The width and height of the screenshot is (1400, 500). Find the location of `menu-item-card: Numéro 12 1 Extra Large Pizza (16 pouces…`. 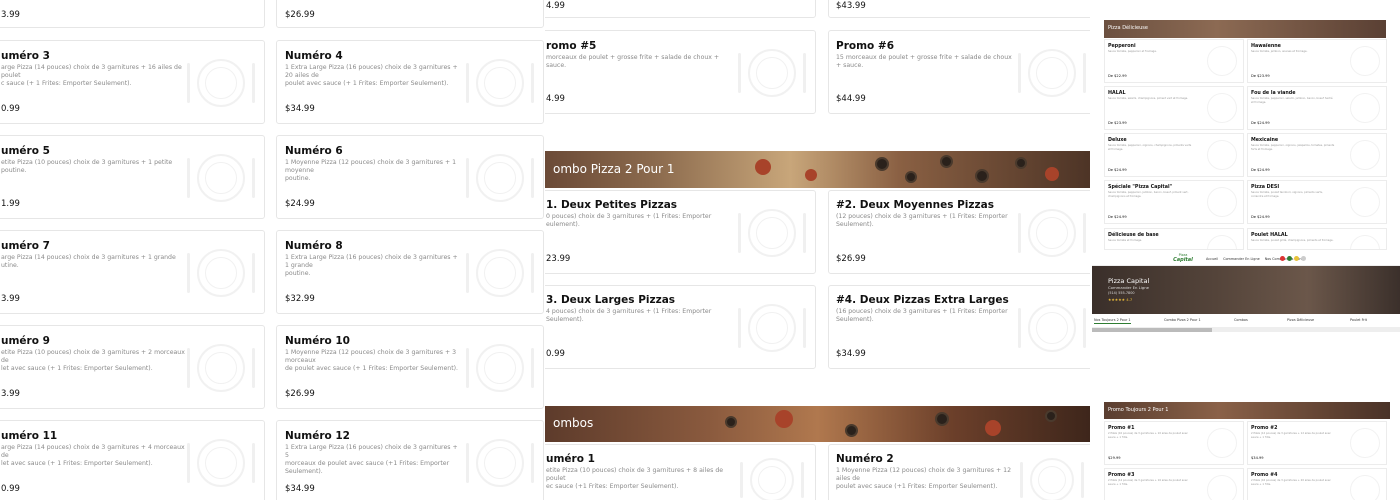

menu-item-card: Numéro 12 1 Extra Large Pizza (16 pouces… is located at coordinates (410, 460).